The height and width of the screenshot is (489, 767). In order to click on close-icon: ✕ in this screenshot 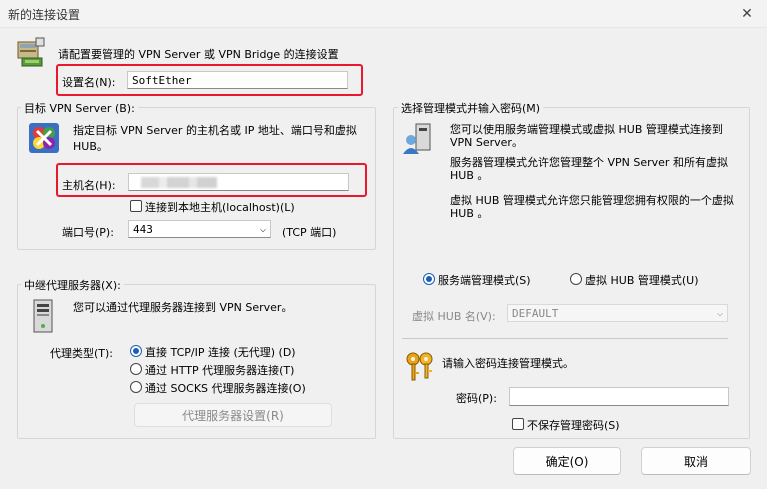, I will do `click(747, 14)`.